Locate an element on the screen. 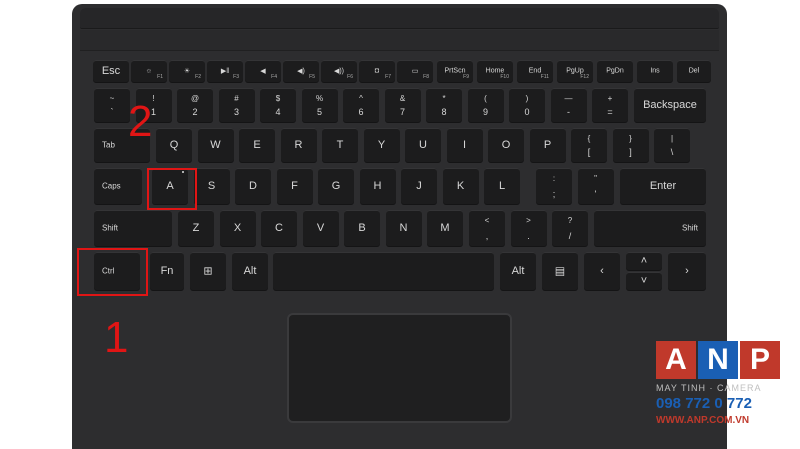 The width and height of the screenshot is (800, 449). key-f4: ◀ F4 is located at coordinates (263, 71).